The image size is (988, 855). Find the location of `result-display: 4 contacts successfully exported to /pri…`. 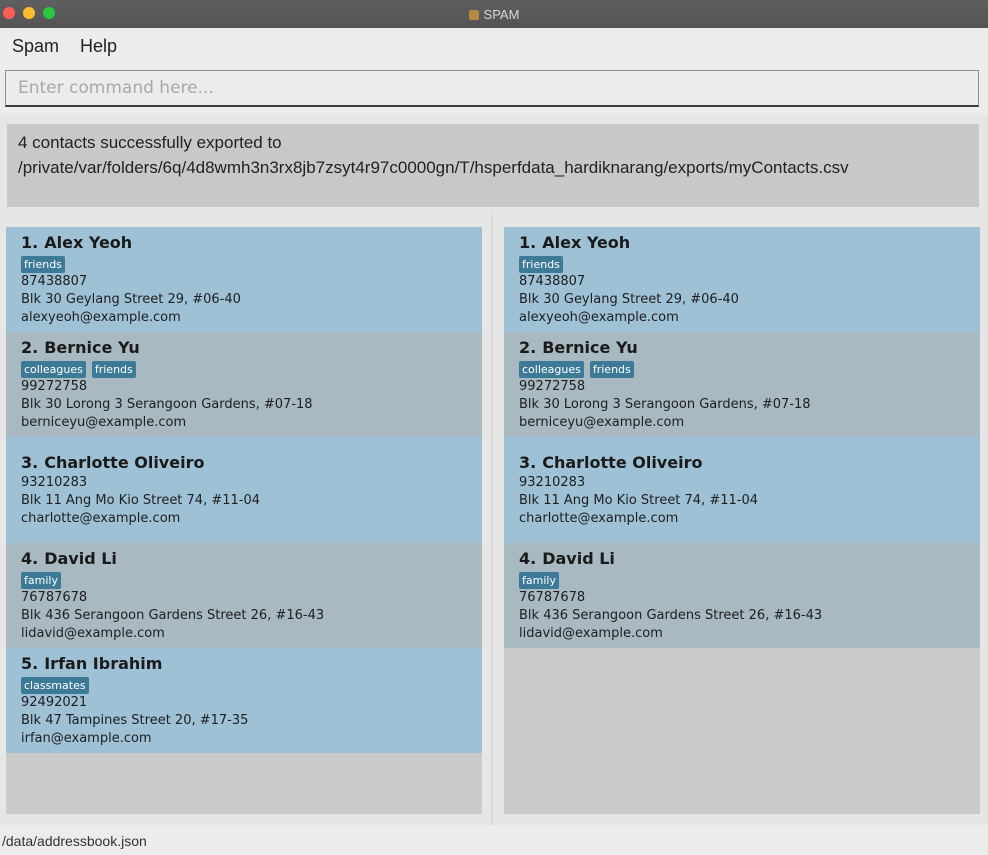

result-display: 4 contacts successfully exported to /pri… is located at coordinates (493, 165).